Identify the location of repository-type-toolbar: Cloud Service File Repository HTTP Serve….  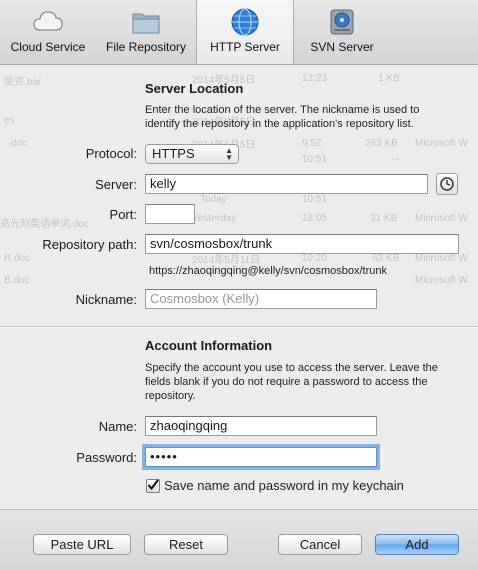
(239, 32).